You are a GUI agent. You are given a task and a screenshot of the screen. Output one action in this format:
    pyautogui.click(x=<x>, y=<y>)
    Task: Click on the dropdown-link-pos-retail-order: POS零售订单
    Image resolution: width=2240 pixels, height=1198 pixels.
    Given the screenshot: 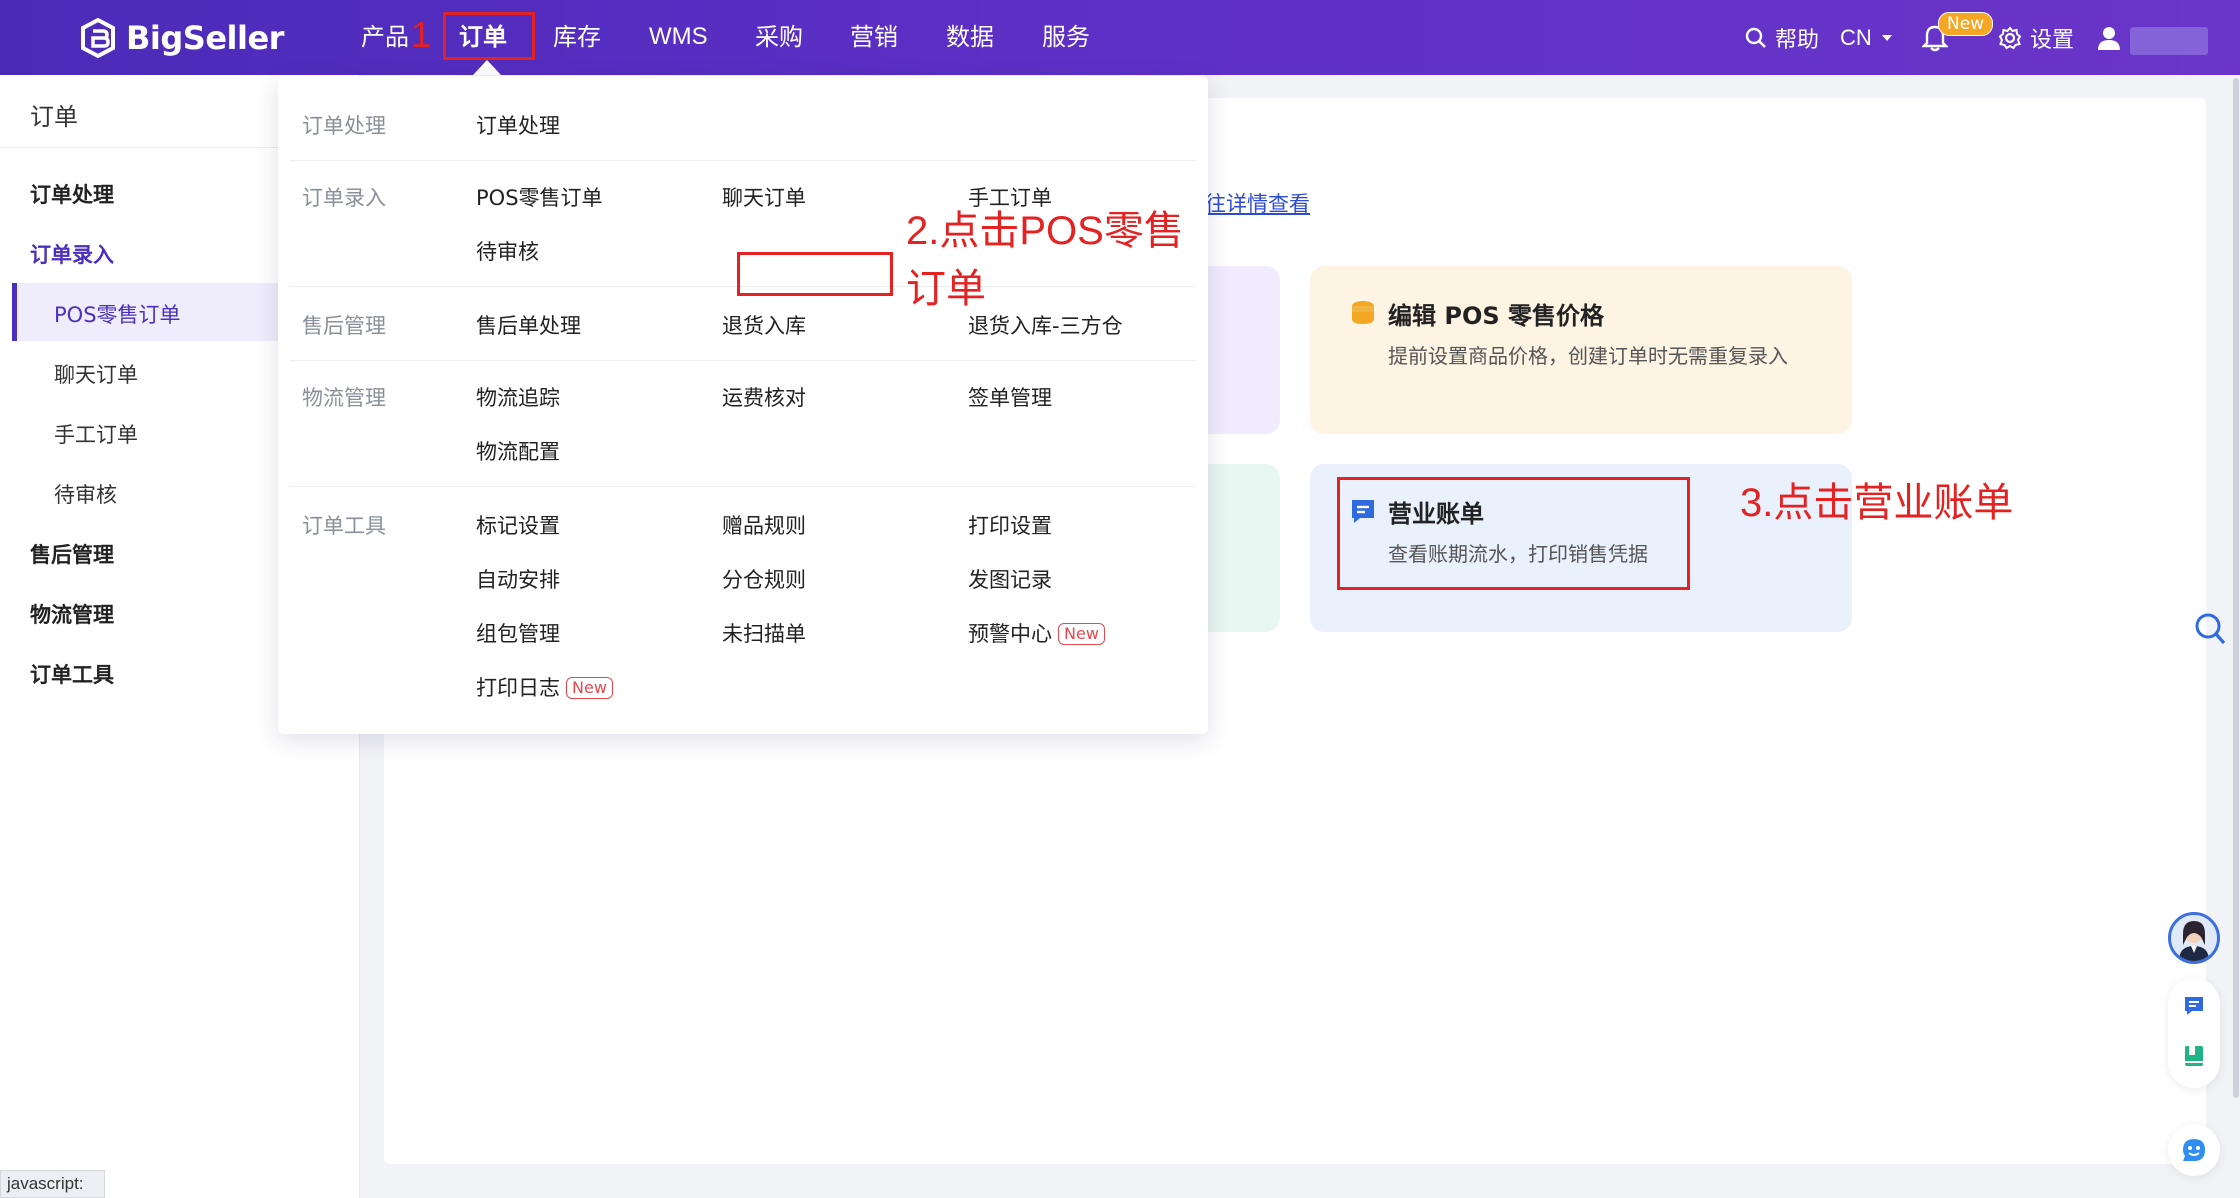 What is the action you would take?
    pyautogui.click(x=539, y=197)
    